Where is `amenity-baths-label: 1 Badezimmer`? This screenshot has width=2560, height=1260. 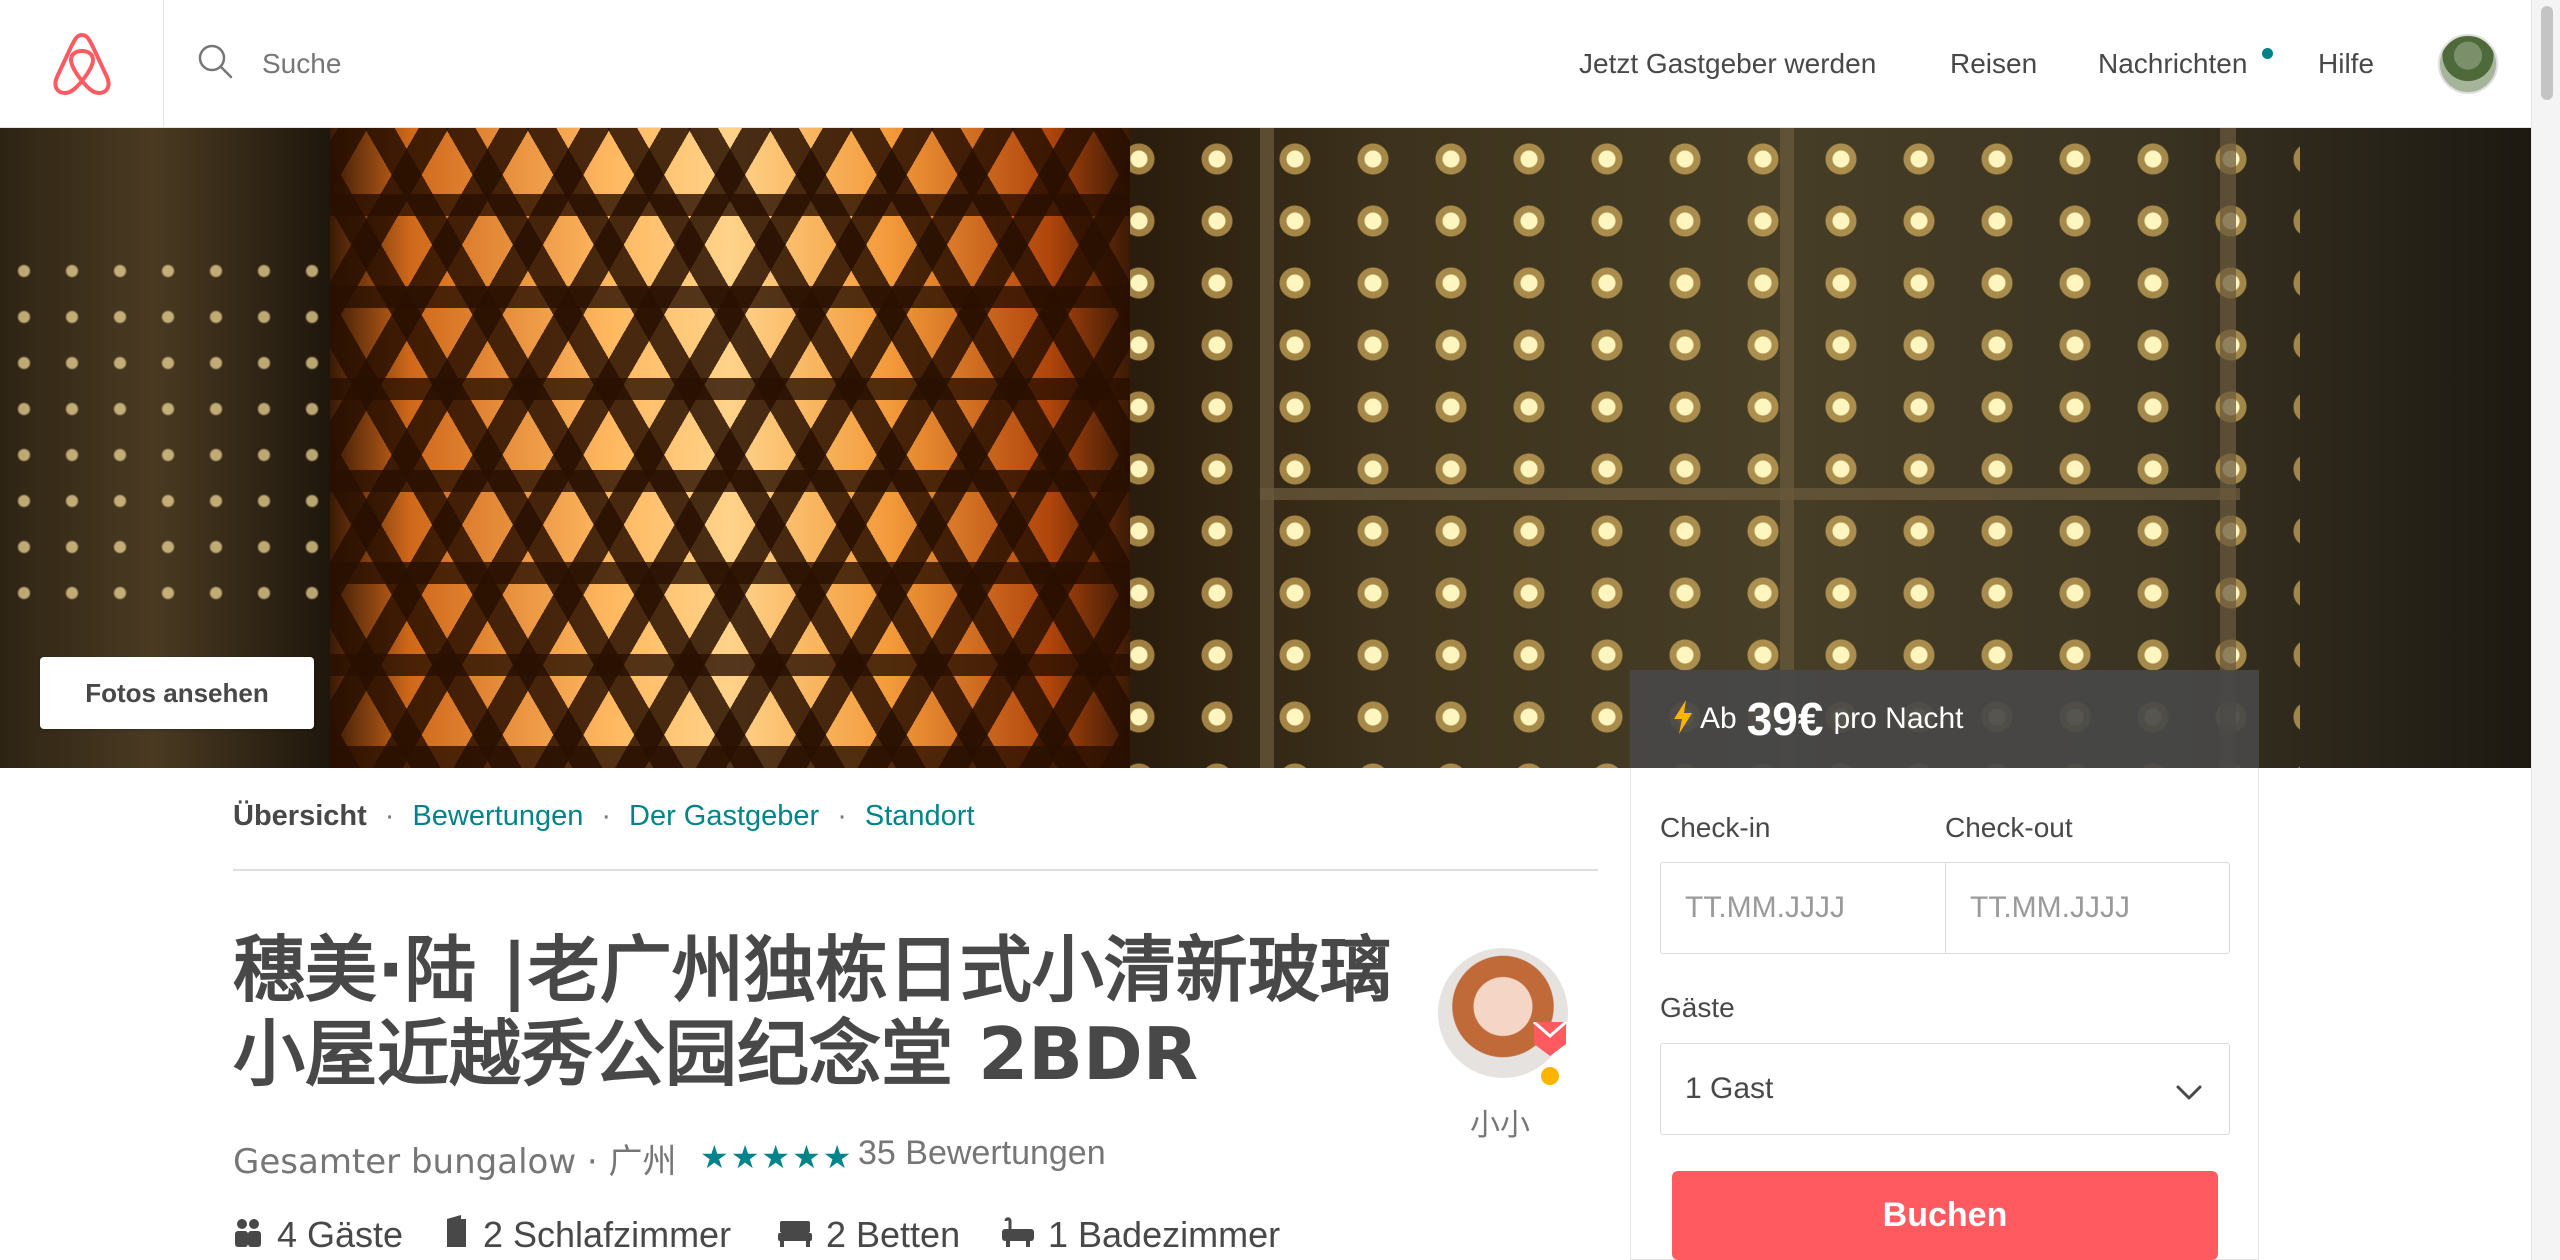 amenity-baths-label: 1 Badezimmer is located at coordinates (1164, 1234).